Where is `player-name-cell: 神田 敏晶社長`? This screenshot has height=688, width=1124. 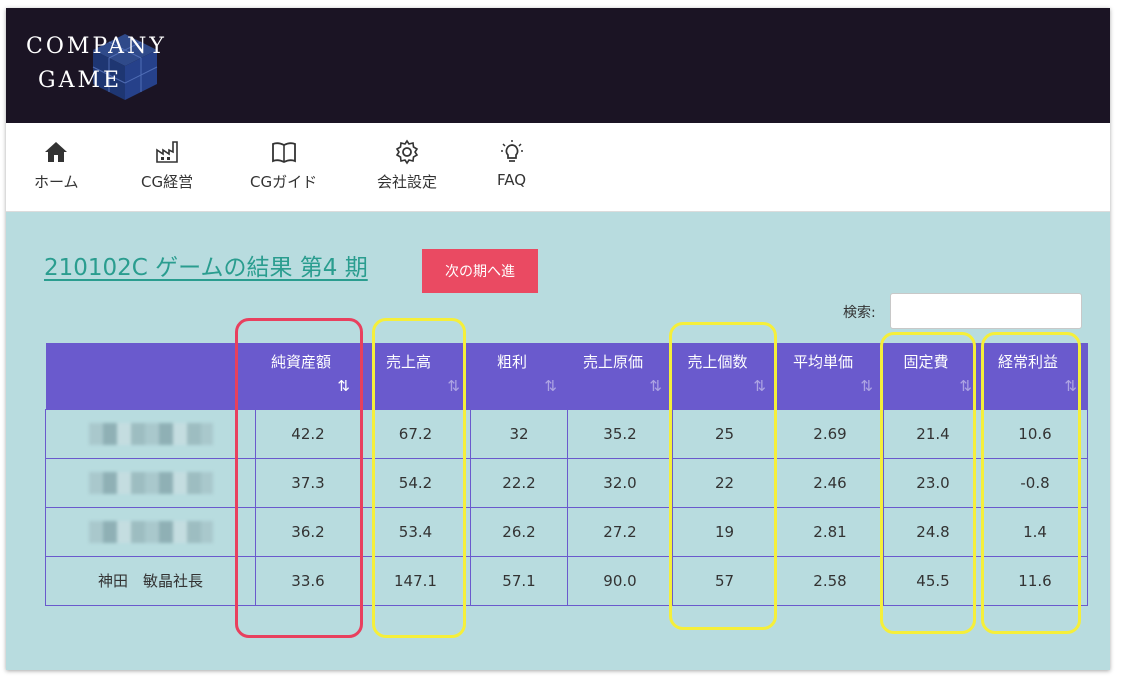
player-name-cell: 神田 敏晶社長 is located at coordinates (150, 580).